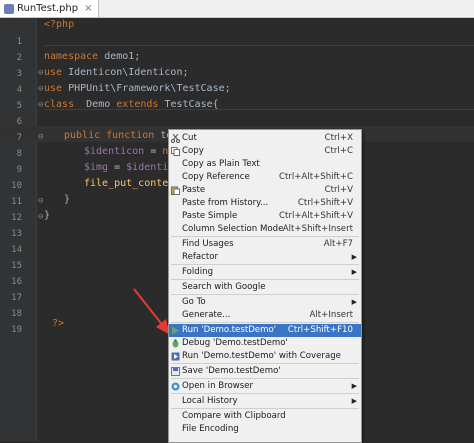 This screenshot has height=443, width=474. What do you see at coordinates (331, 315) in the screenshot?
I see `menu-item-shortcut: Alt+Insert` at bounding box center [331, 315].